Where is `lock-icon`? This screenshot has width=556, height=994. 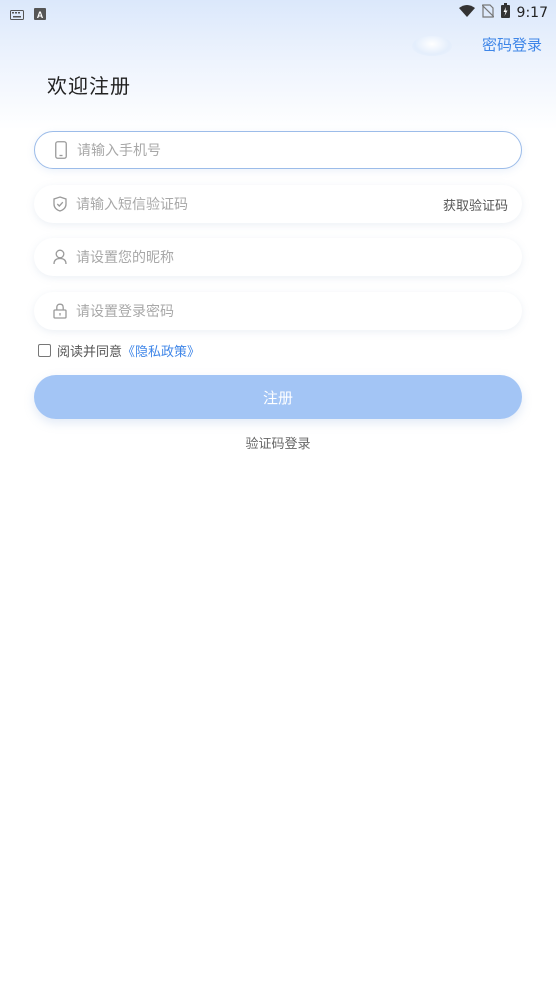 lock-icon is located at coordinates (60, 311).